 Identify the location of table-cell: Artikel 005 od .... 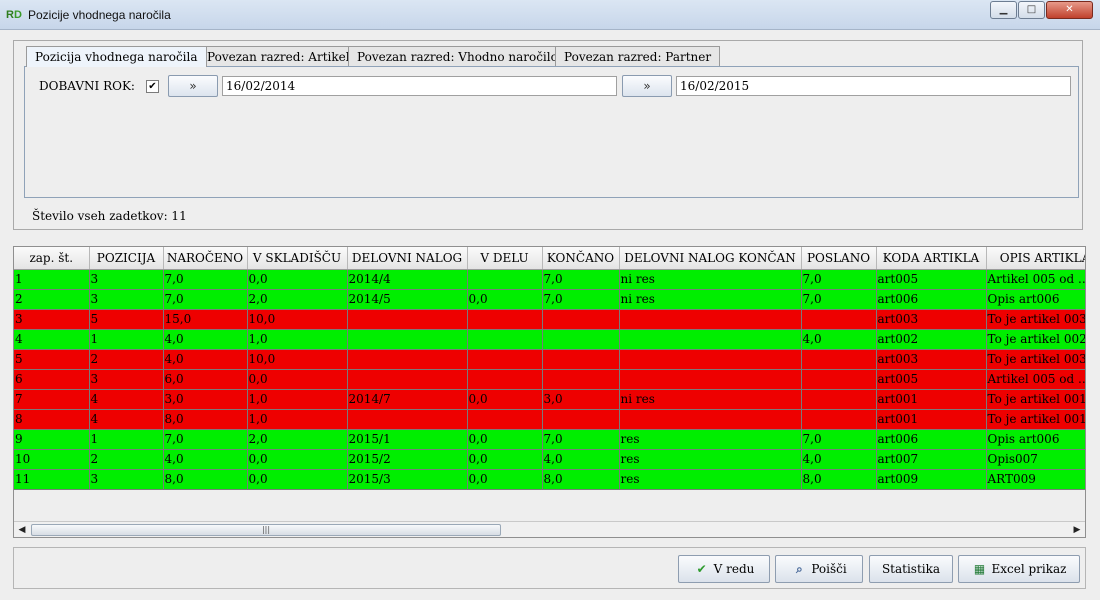
(1035, 279).